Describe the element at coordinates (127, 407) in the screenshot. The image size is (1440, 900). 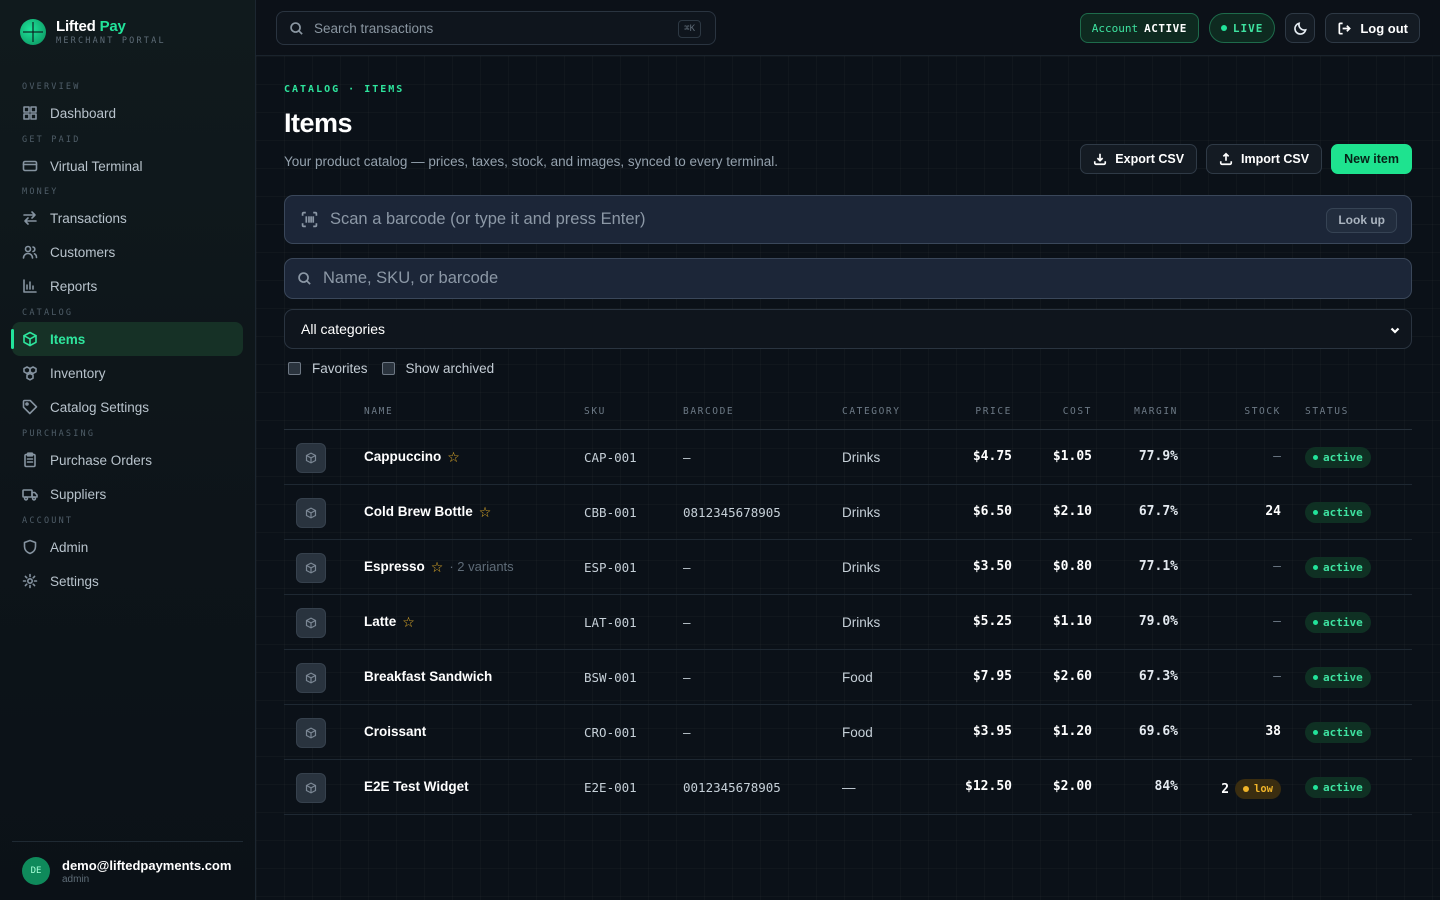
I see `sidebar-item-catalog-settings: Catalog Settings` at that location.